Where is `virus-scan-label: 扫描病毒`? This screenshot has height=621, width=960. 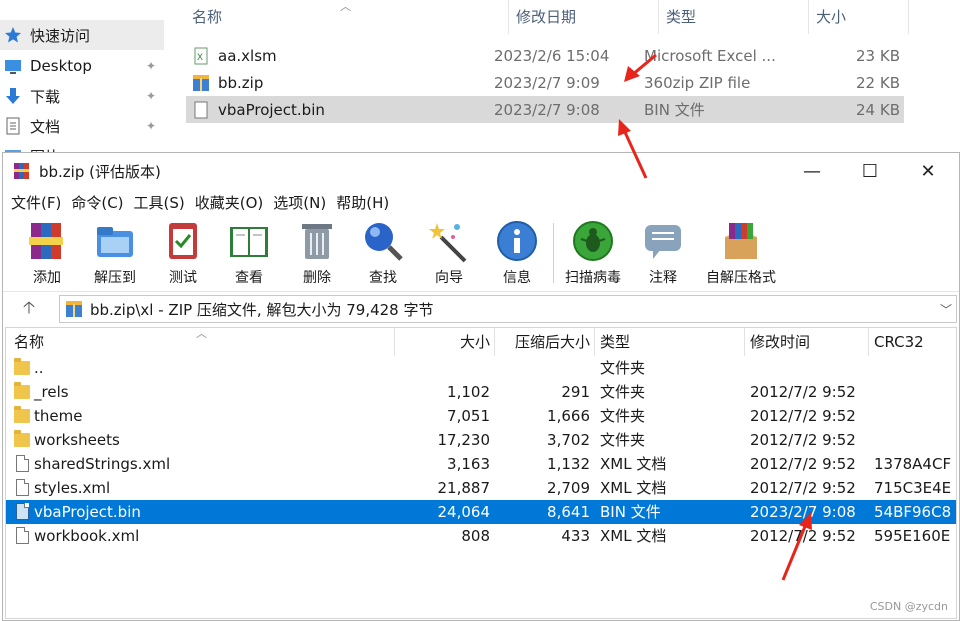
virus-scan-label: 扫描病毒 is located at coordinates (593, 278).